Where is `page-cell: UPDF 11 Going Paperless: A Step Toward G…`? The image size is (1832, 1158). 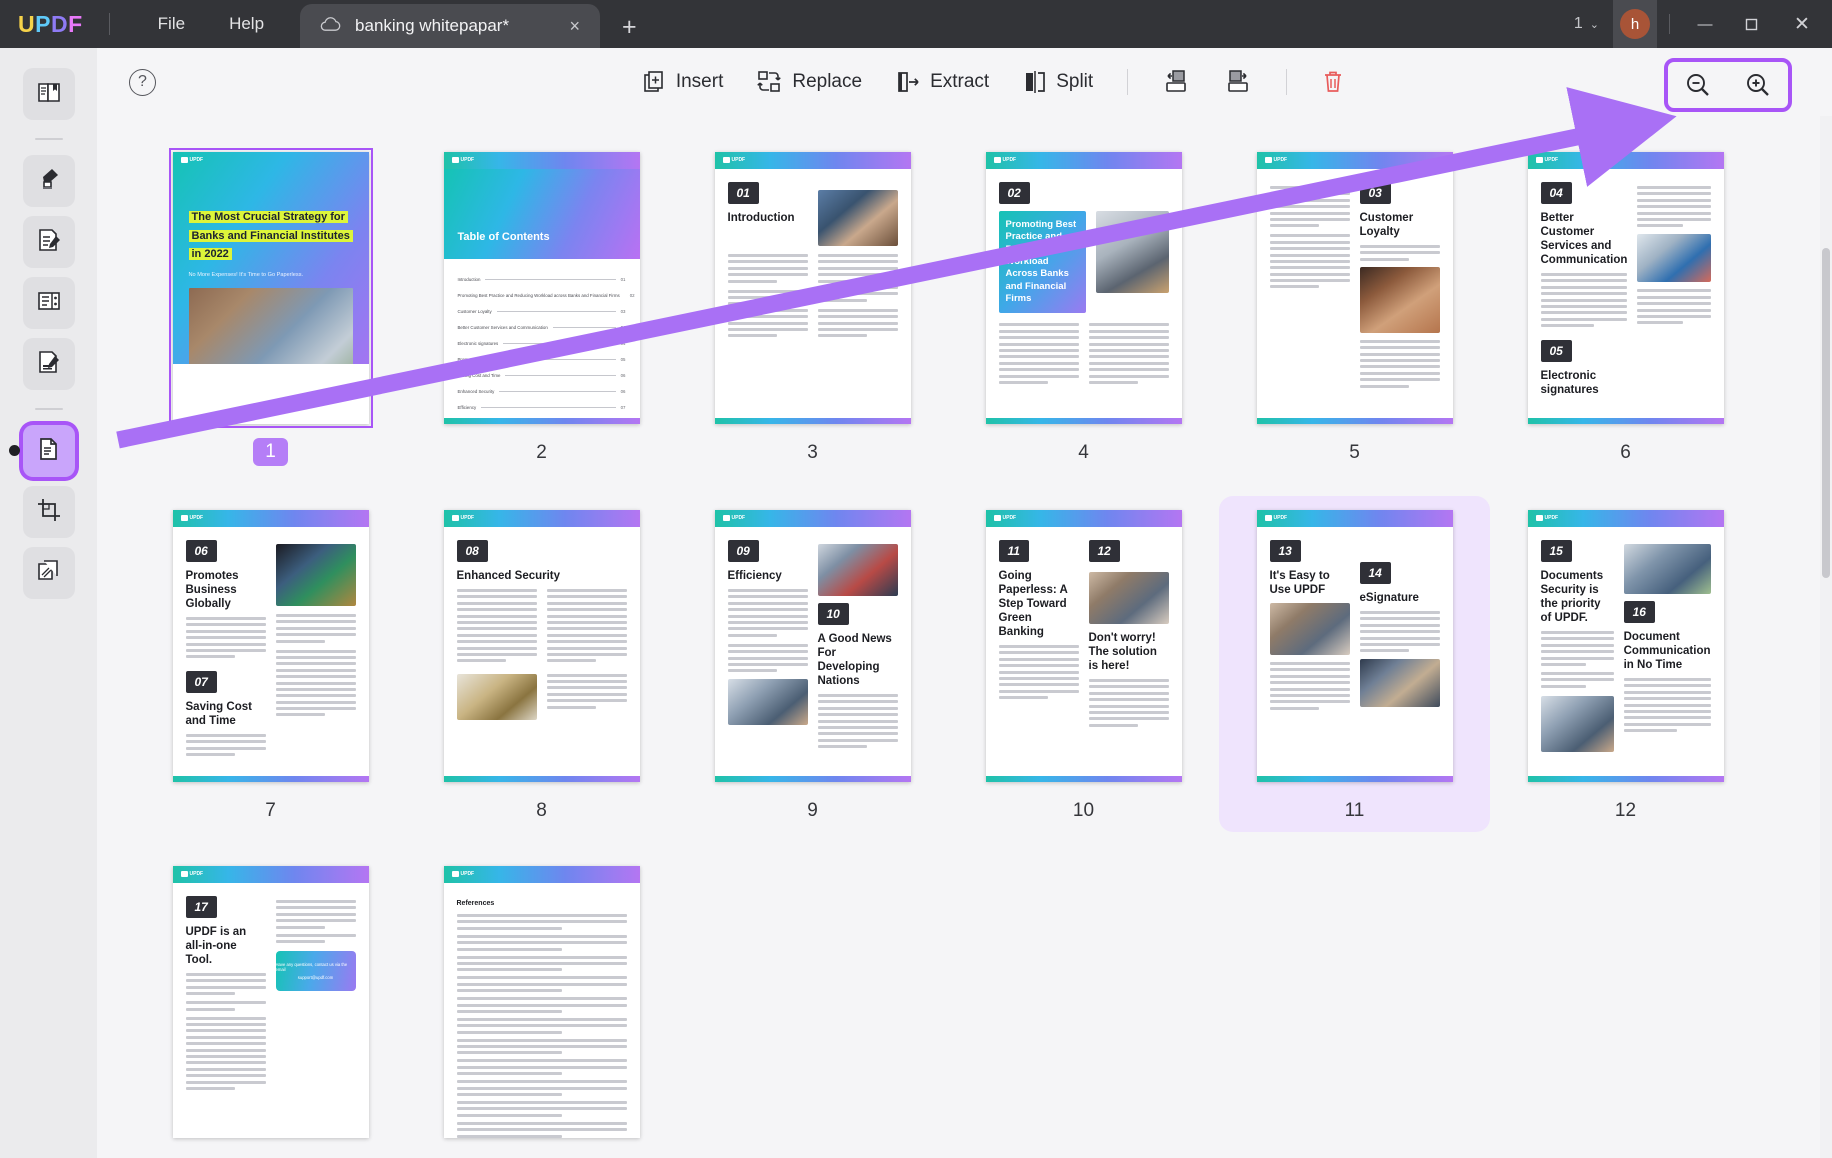
page-cell: UPDF 11 Going Paperless: A Step Toward G… is located at coordinates (1083, 664).